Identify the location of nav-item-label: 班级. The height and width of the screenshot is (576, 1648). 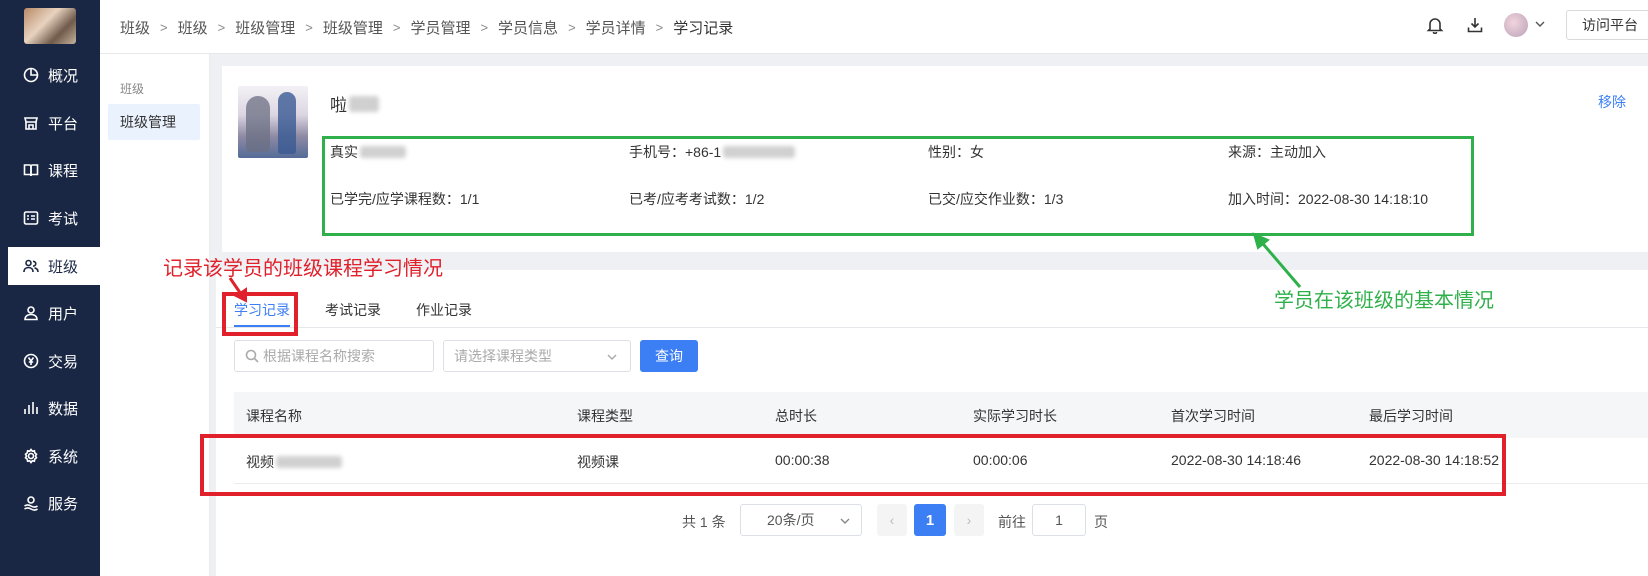
(63, 267).